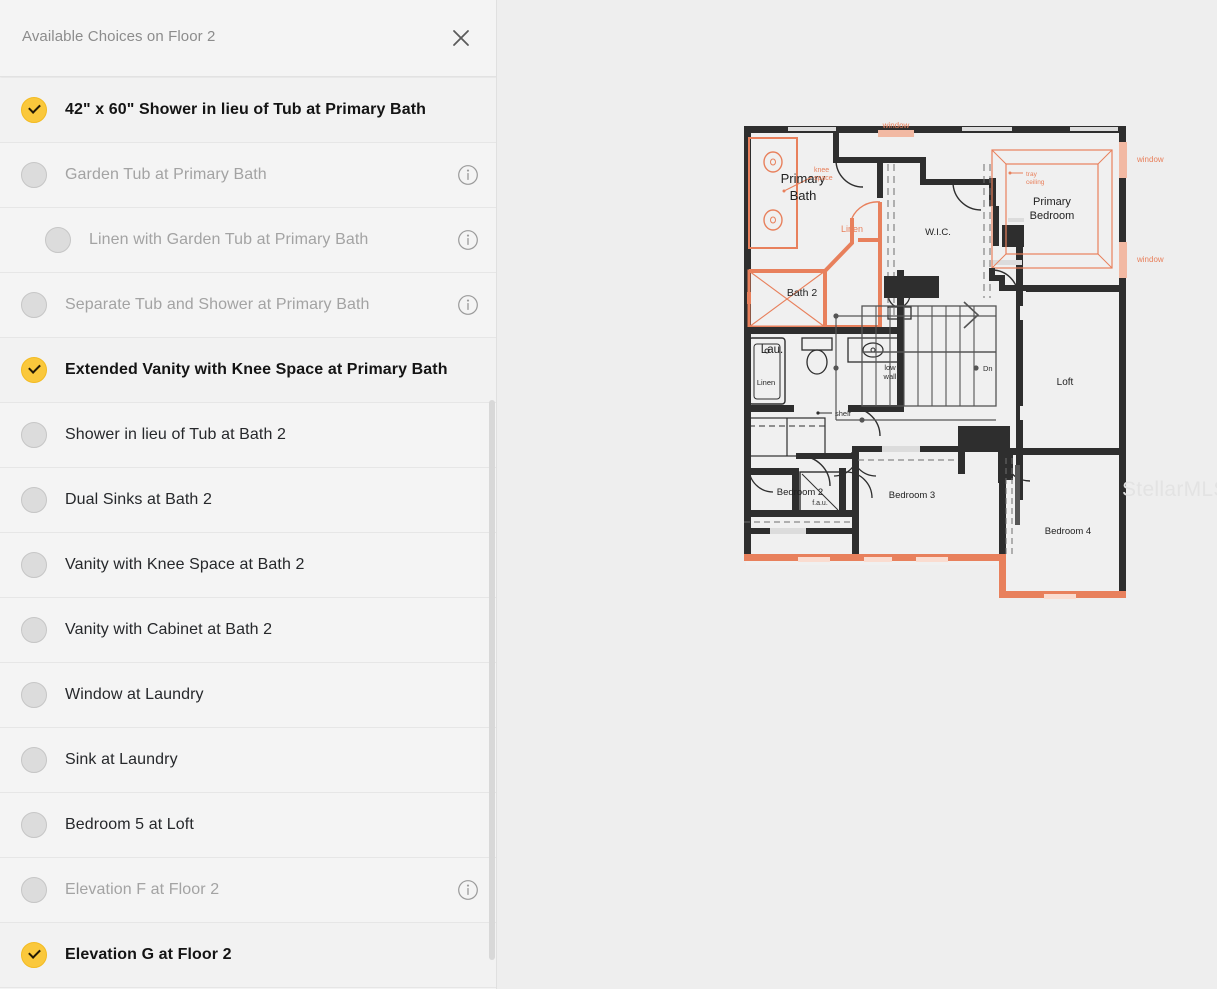  I want to click on choice-label: Linen with Garden Tub at Primary Bath, so click(229, 239).